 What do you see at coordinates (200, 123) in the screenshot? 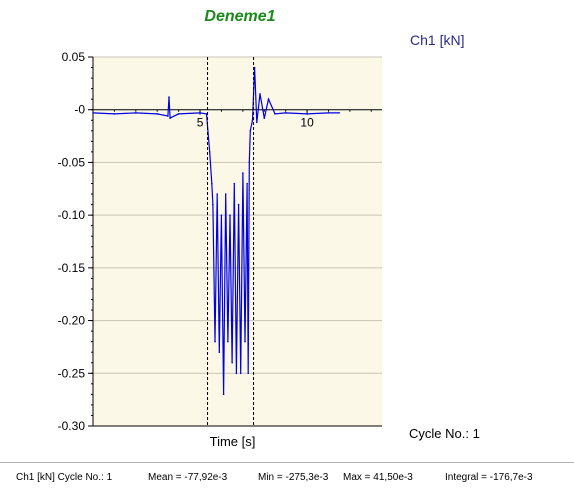
I see `x-tick-label: 5` at bounding box center [200, 123].